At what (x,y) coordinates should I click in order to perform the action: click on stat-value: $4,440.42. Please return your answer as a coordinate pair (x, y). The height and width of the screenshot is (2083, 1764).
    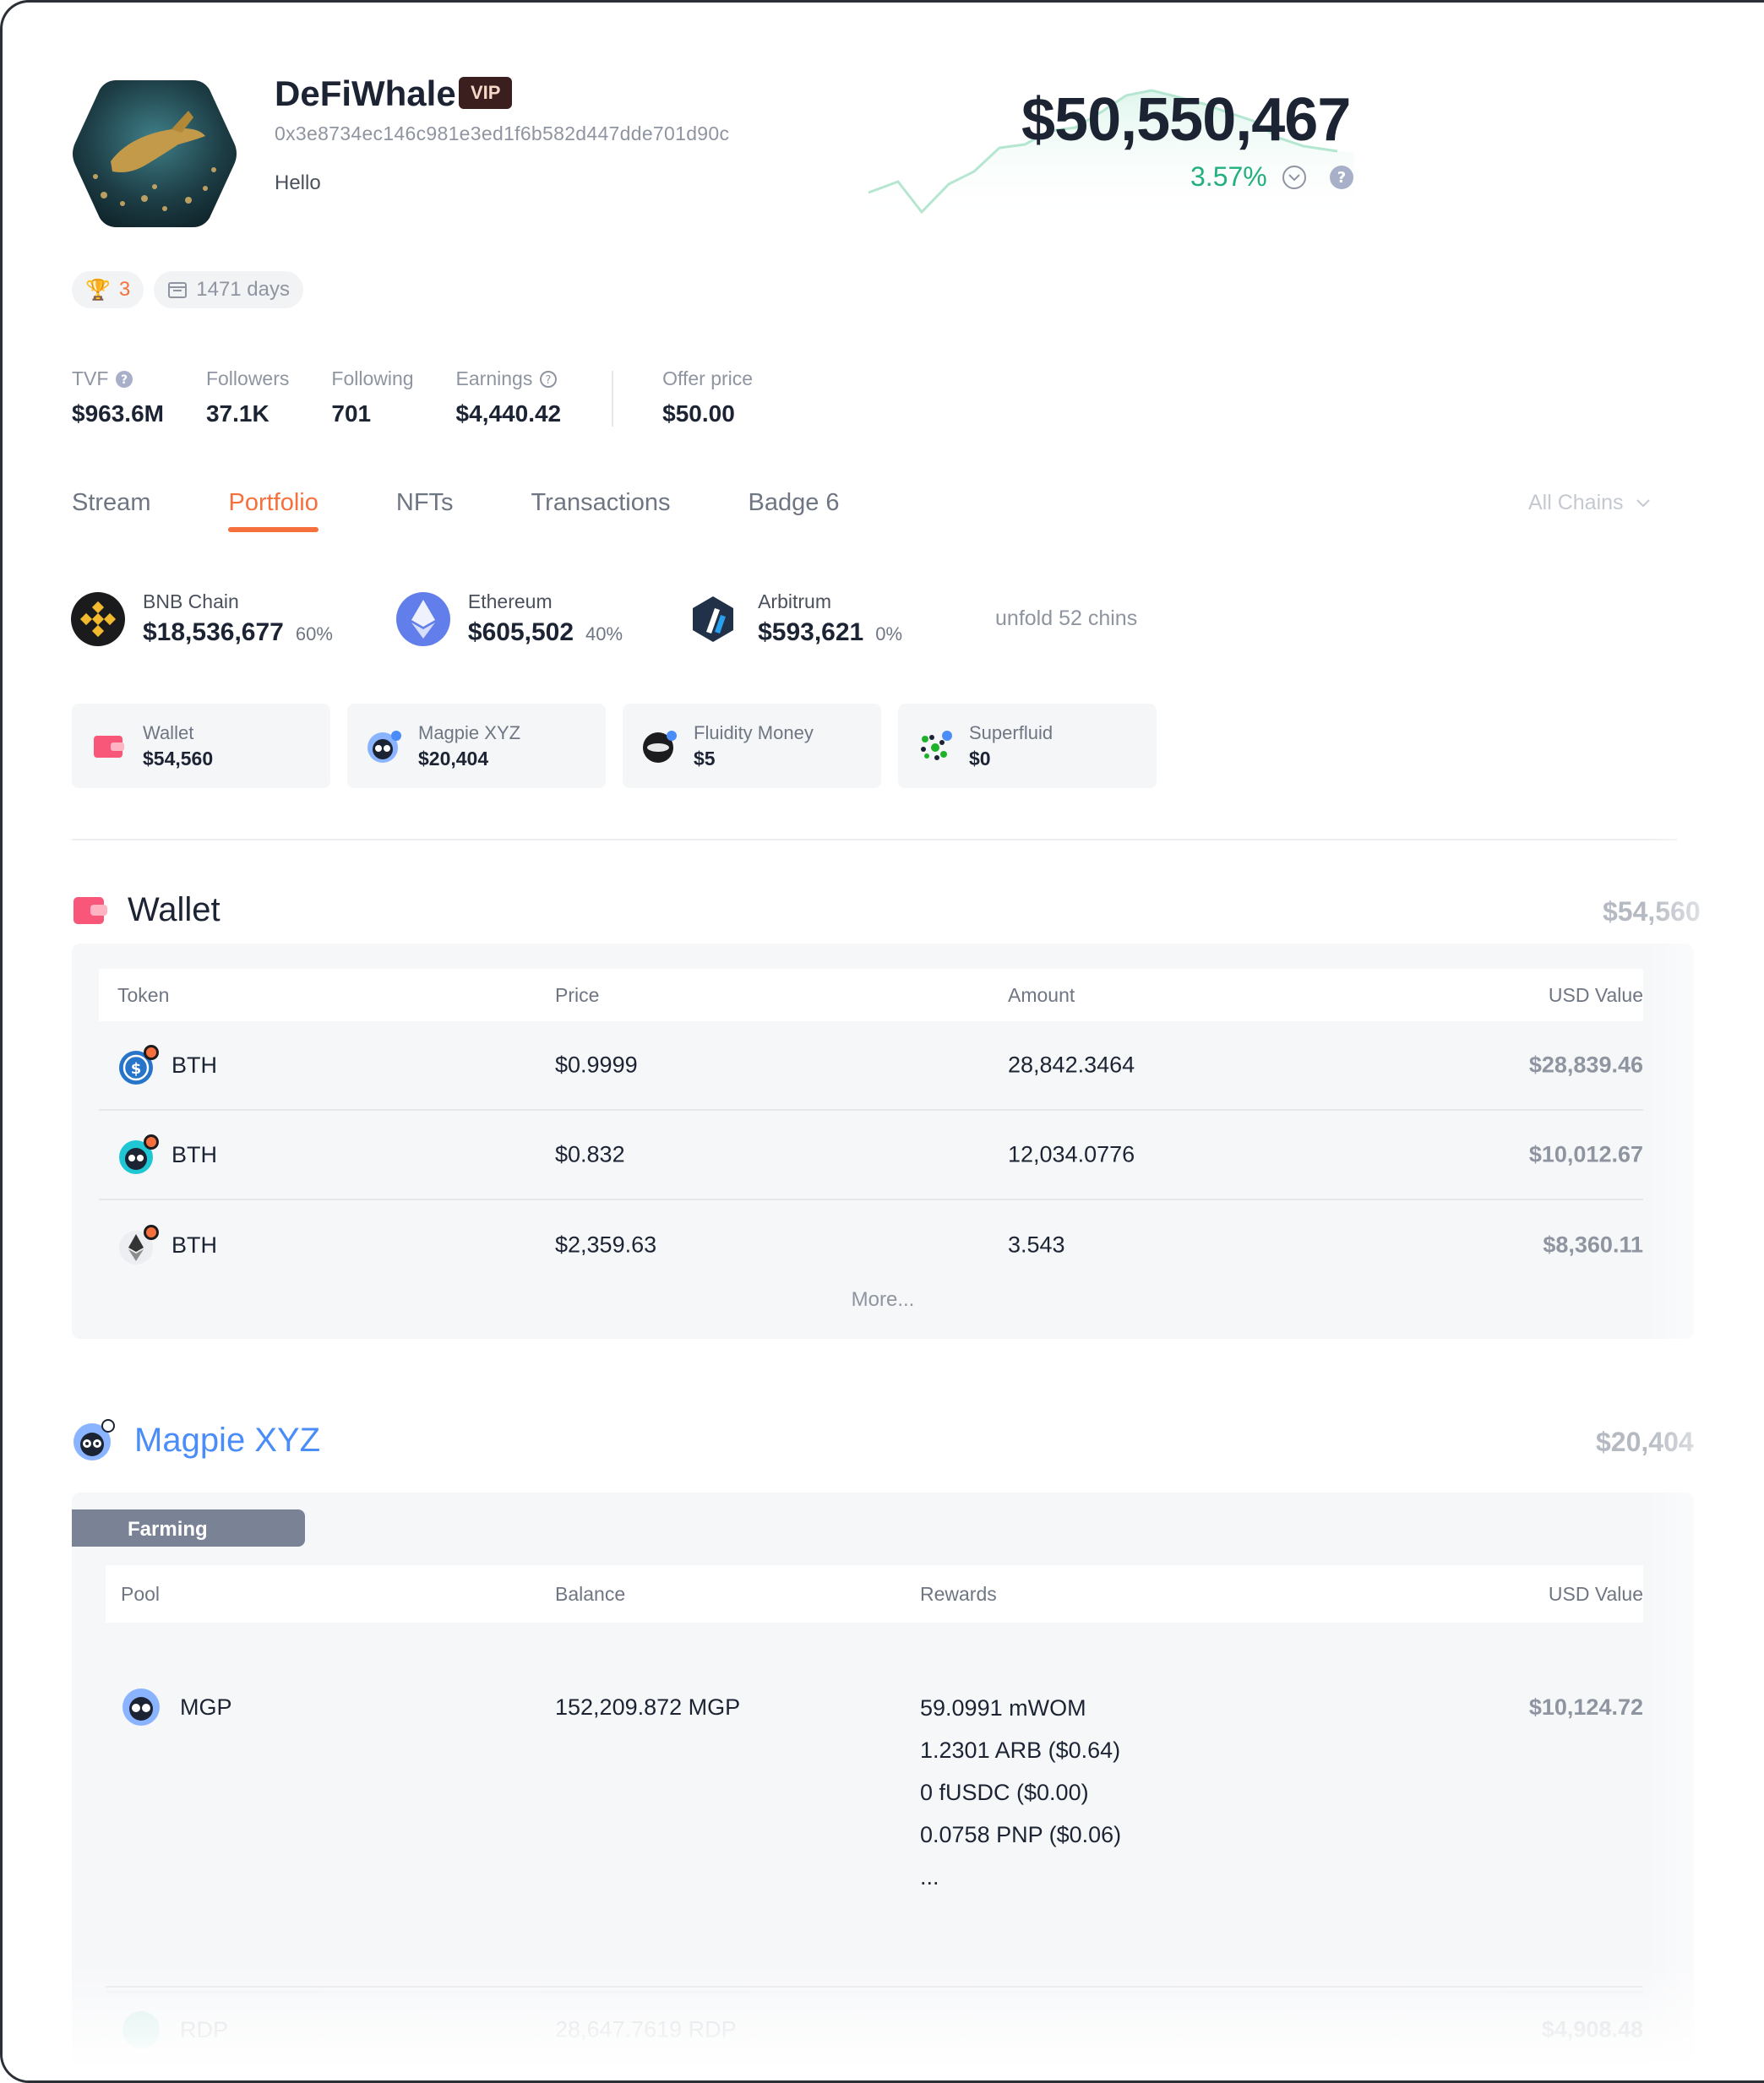
    Looking at the image, I should click on (509, 413).